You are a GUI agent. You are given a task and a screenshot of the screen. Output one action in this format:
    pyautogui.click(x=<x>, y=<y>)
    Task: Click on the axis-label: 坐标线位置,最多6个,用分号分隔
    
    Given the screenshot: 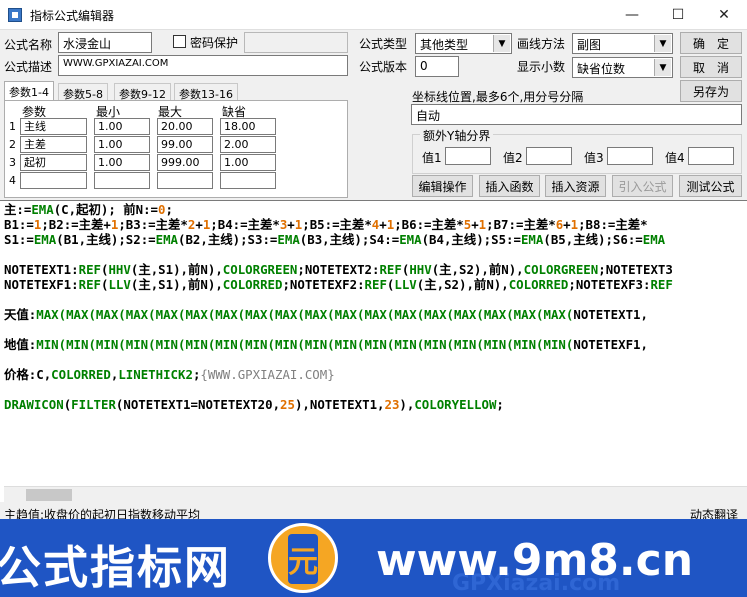 What is the action you would take?
    pyautogui.click(x=498, y=97)
    